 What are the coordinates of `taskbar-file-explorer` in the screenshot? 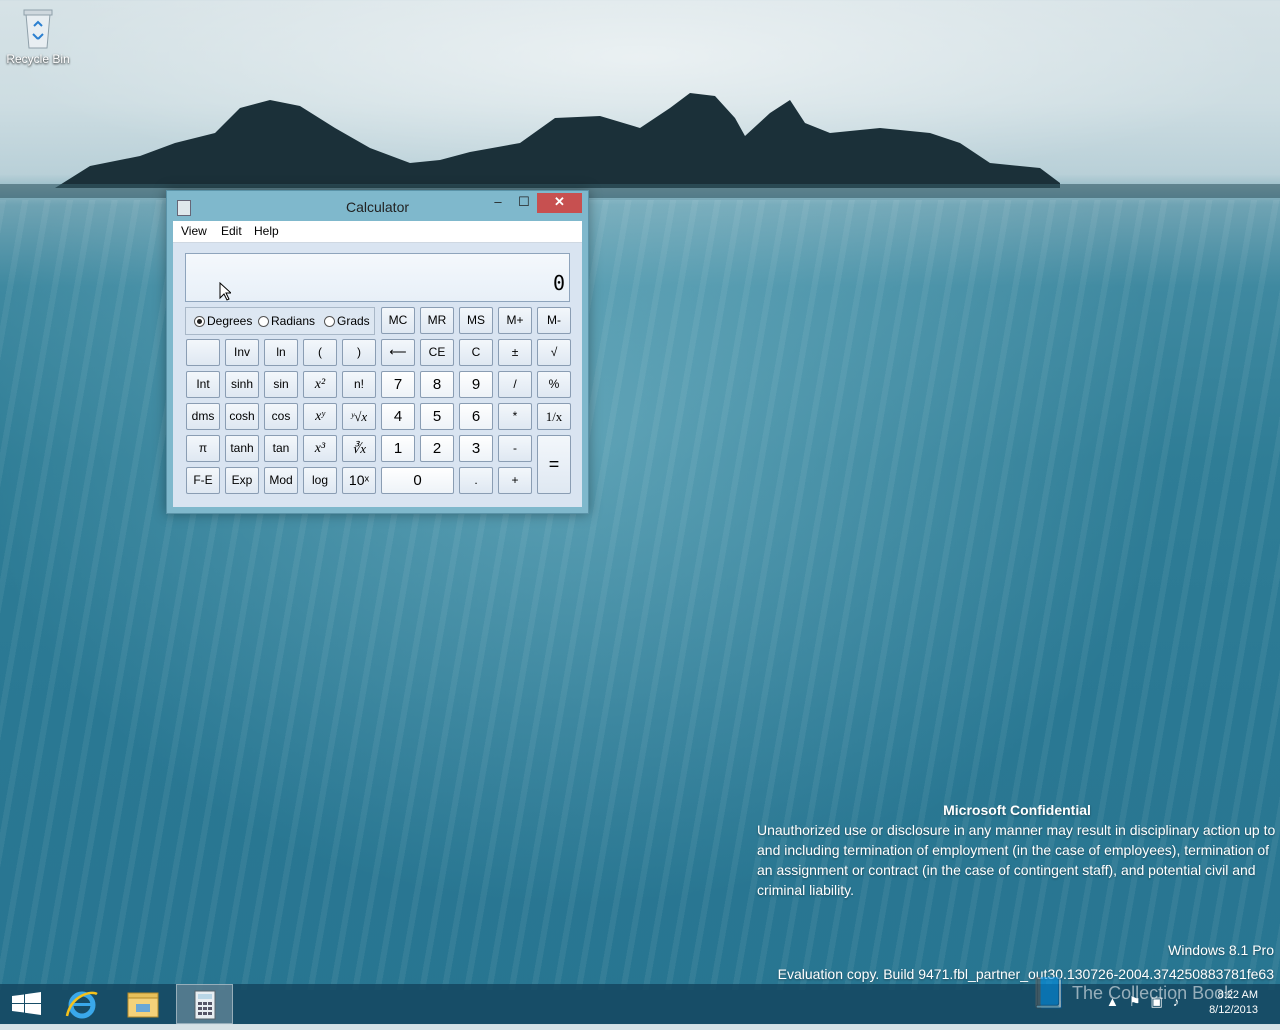 It's located at (142, 1004).